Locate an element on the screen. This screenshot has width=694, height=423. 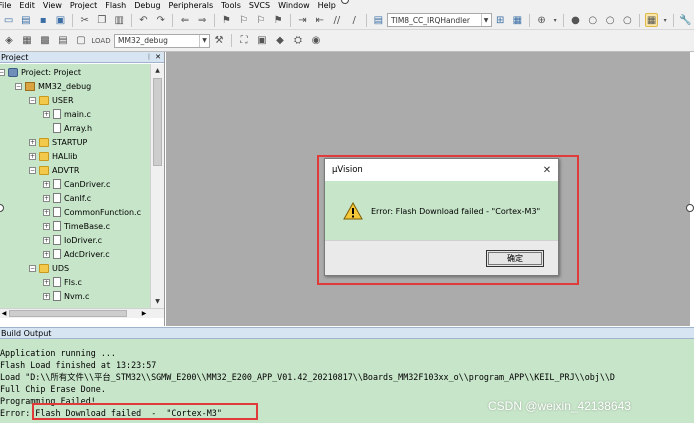
breakpoint-clear-icon: ○ is located at coordinates (609, 20).